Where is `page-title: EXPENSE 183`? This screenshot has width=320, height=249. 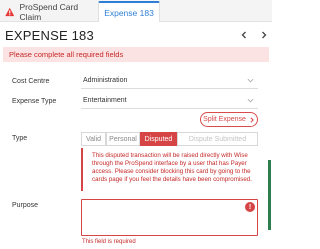
page-title: EXPENSE 183 is located at coordinates (49, 35).